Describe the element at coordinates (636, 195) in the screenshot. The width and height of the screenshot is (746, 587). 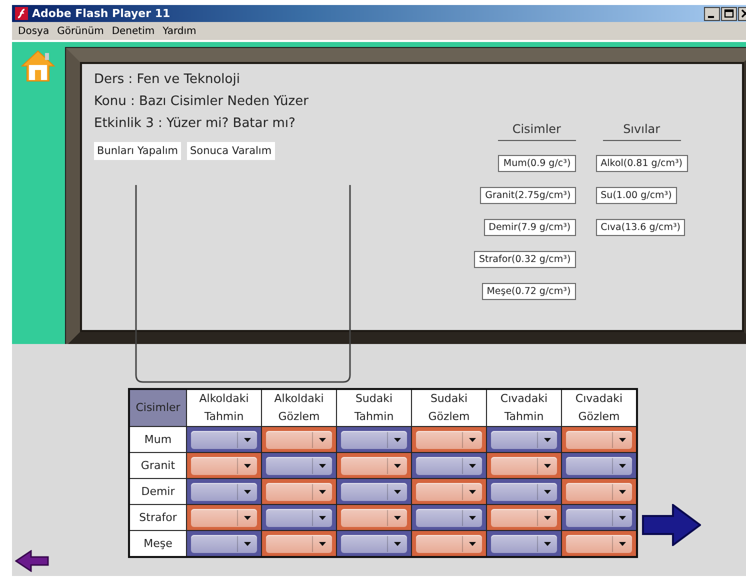
I see `liquid-label: Su(1.00 g/cm³)` at that location.